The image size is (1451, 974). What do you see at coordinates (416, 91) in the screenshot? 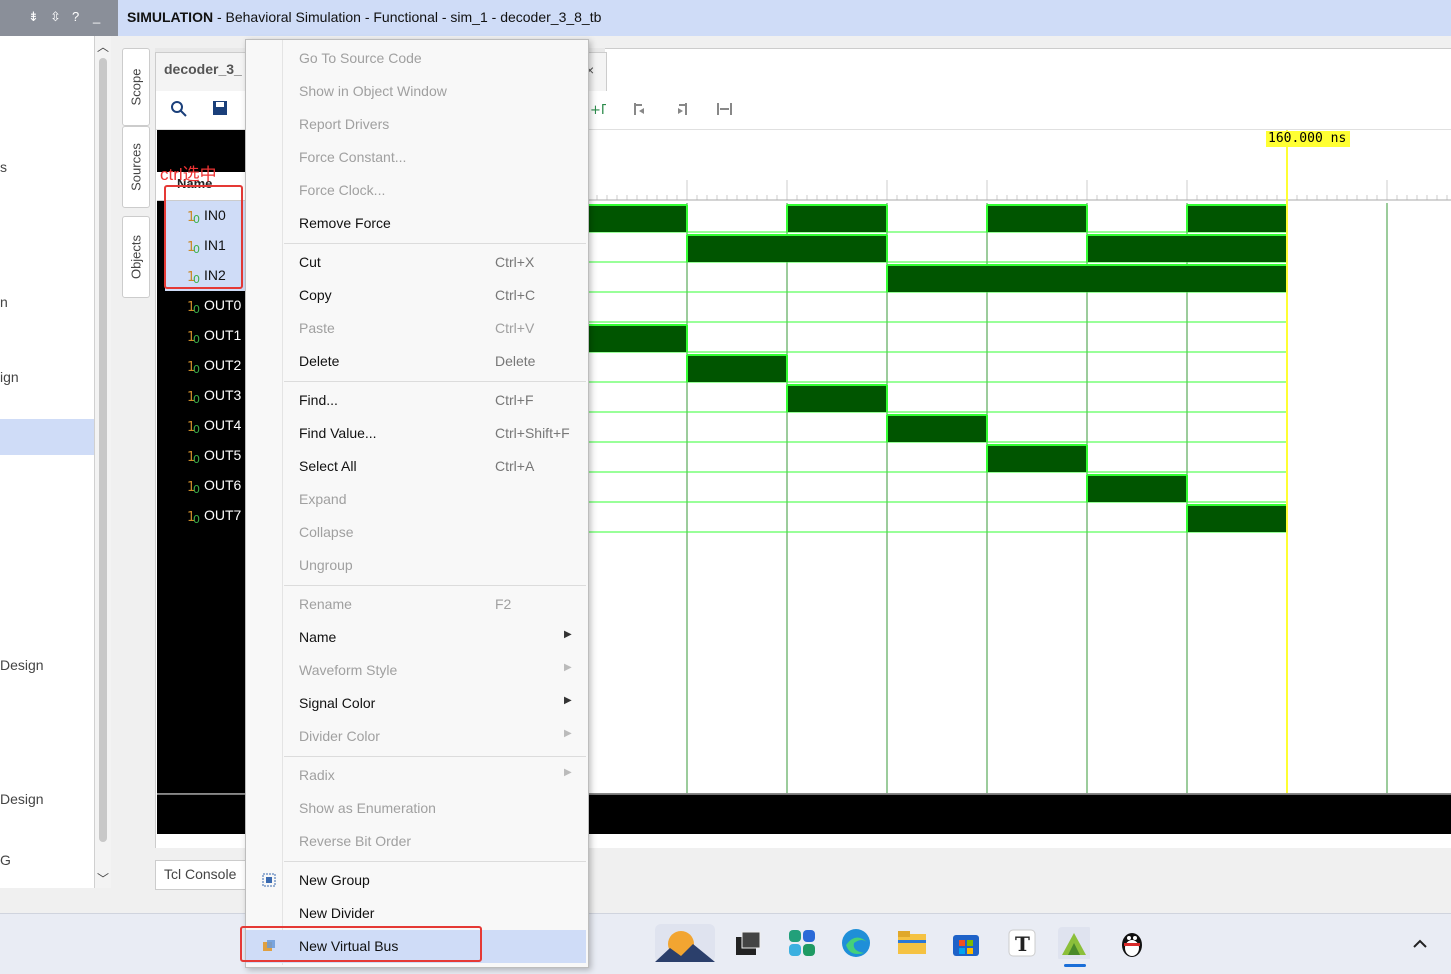
I see `menu-item-show-in-object-window: Show in Object Window` at bounding box center [416, 91].